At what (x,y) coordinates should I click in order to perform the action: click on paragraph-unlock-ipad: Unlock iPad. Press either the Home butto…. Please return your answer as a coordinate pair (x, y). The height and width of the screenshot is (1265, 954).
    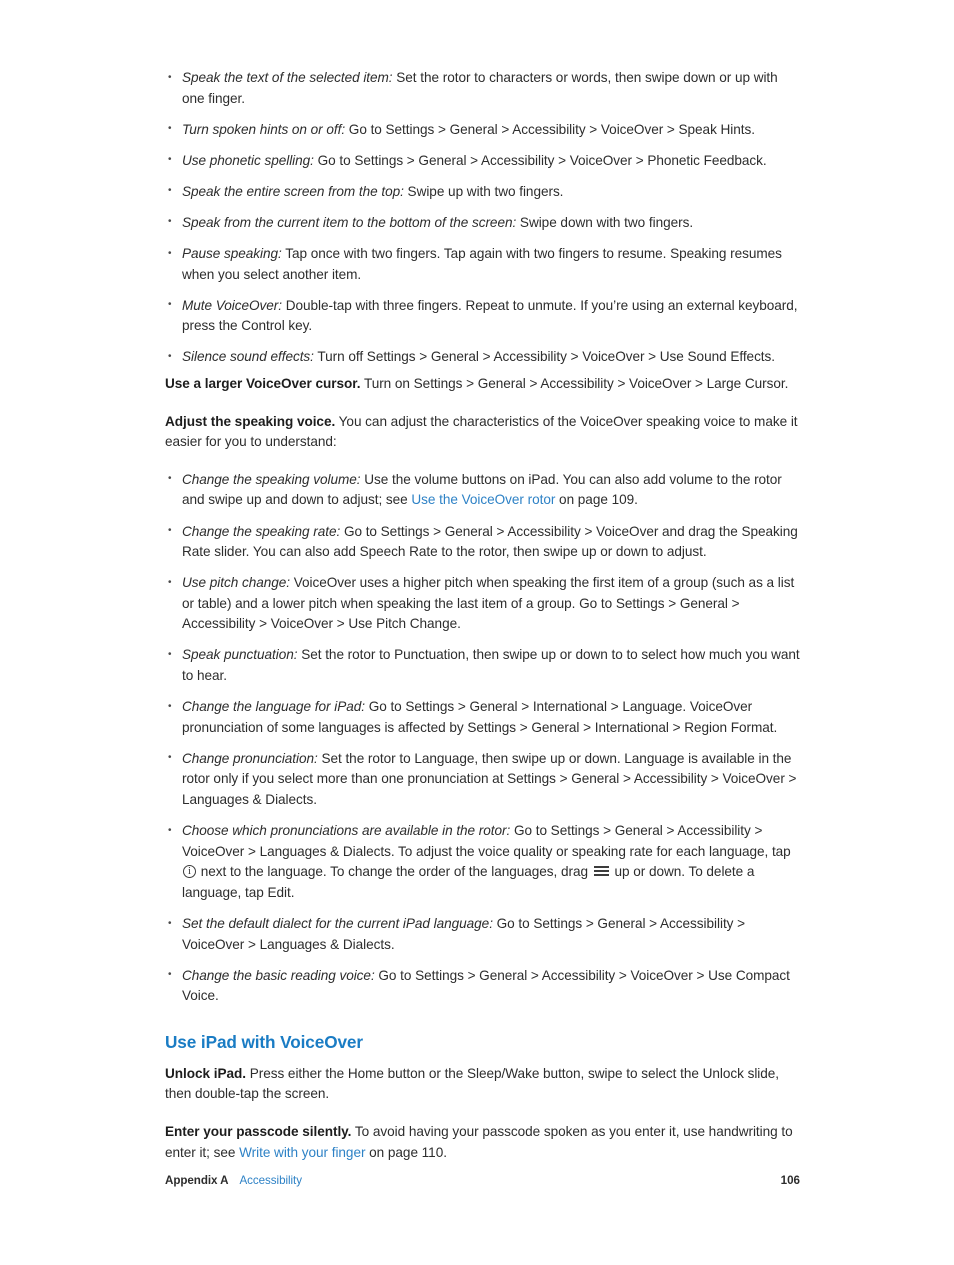
    Looking at the image, I should click on (482, 1084).